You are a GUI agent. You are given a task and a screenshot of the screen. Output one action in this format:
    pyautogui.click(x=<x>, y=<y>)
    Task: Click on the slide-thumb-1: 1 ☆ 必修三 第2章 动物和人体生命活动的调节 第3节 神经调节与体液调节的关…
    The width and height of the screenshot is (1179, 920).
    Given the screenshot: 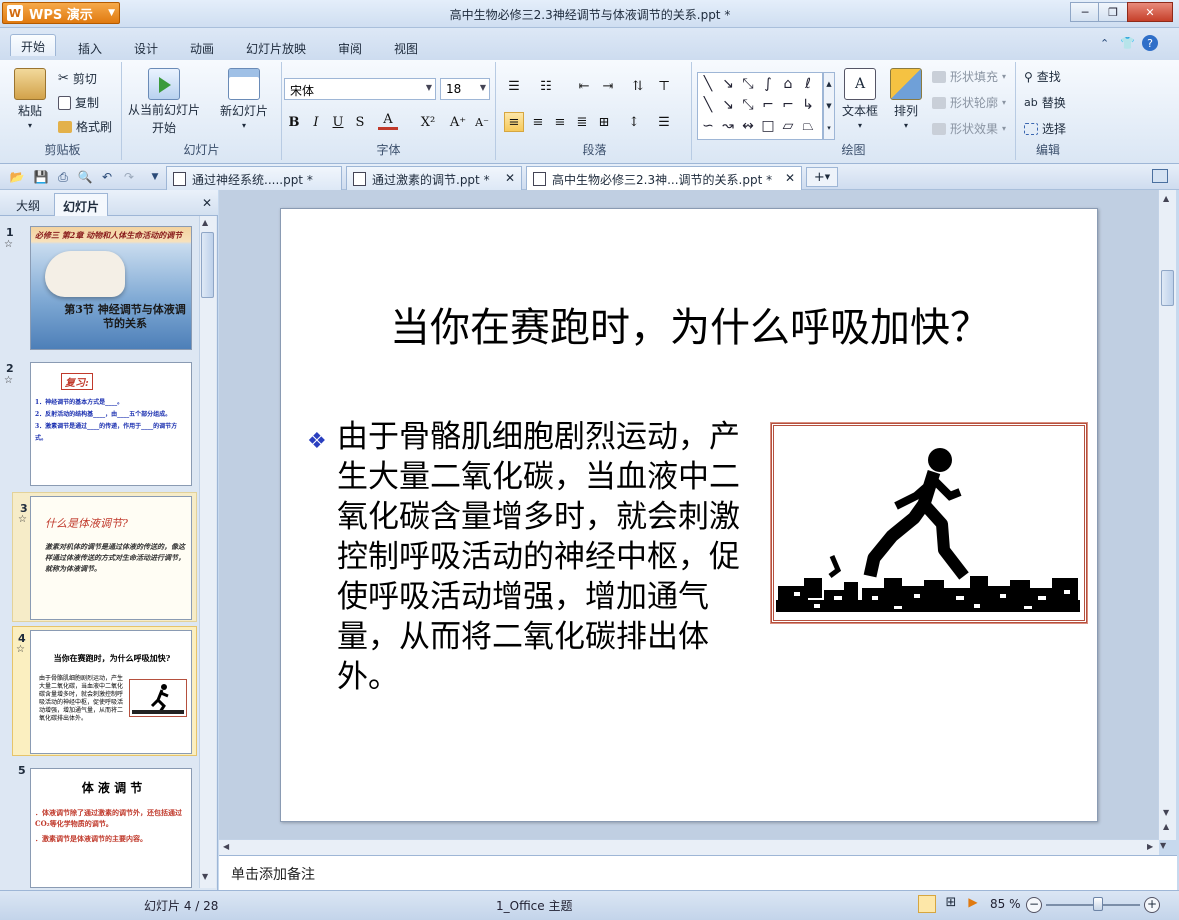 What is the action you would take?
    pyautogui.click(x=100, y=288)
    